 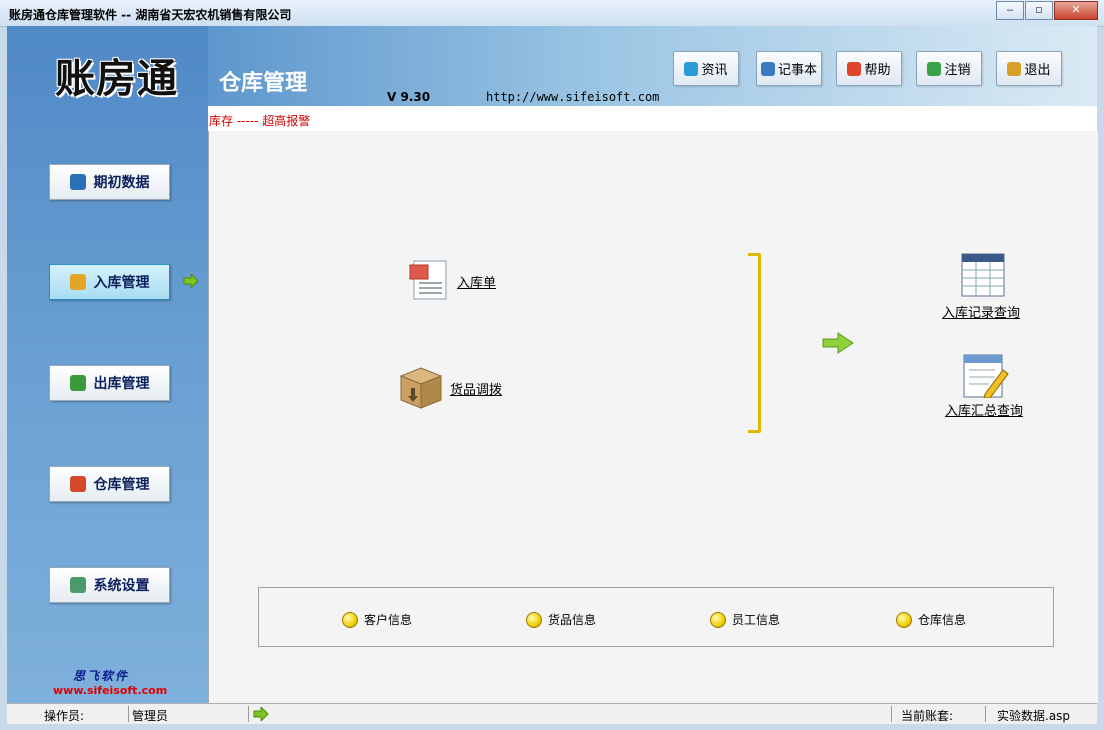 What do you see at coordinates (421, 386) in the screenshot?
I see `box-icon` at bounding box center [421, 386].